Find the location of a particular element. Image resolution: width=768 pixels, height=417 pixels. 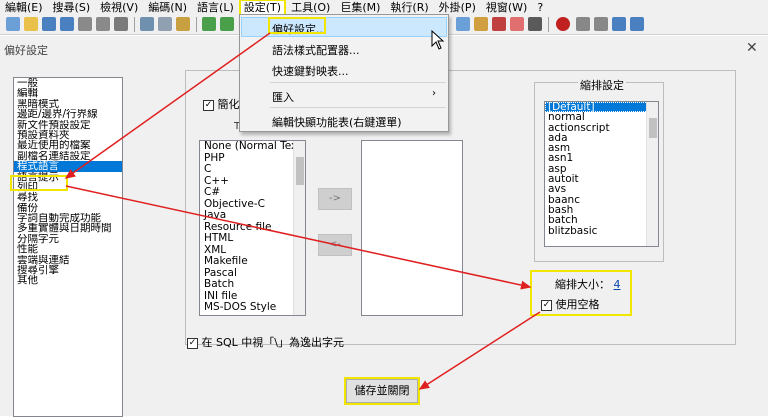

arrow-indent-to-save is located at coordinates (479, 350).